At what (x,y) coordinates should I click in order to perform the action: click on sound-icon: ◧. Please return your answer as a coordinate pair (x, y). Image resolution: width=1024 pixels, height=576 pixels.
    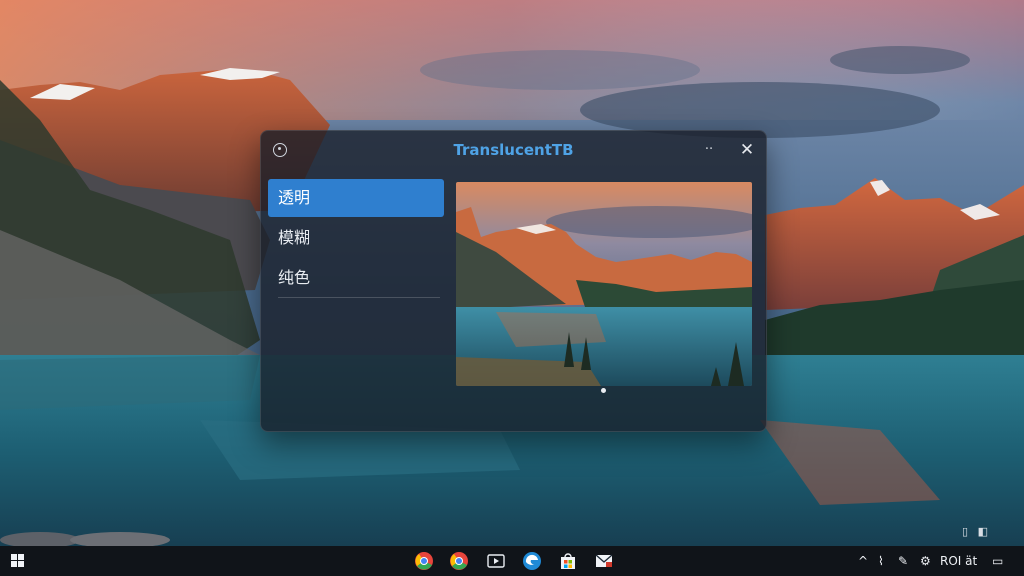
    Looking at the image, I should click on (982, 531).